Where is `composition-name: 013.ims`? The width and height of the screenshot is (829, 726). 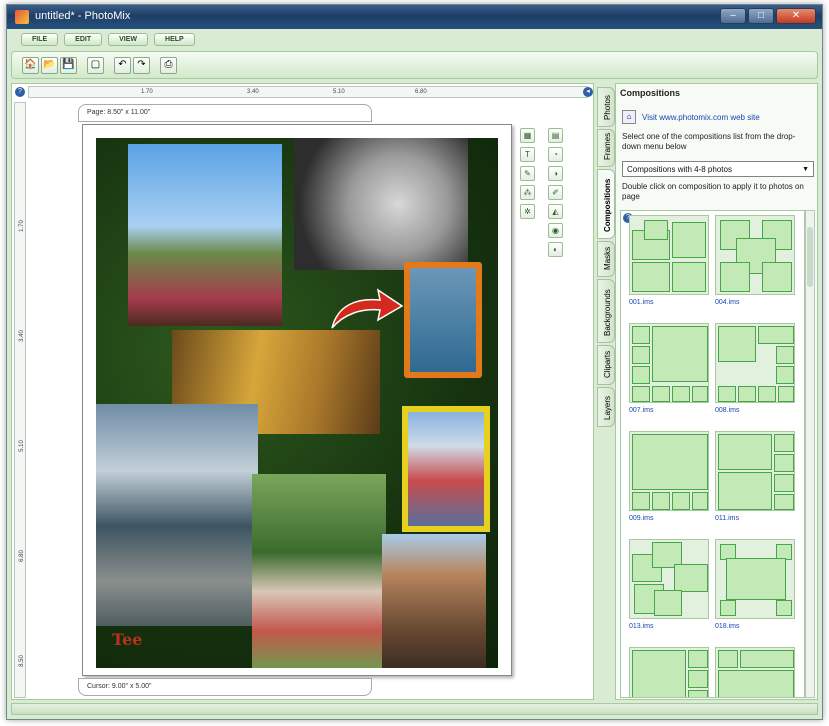 composition-name: 013.ims is located at coordinates (641, 626).